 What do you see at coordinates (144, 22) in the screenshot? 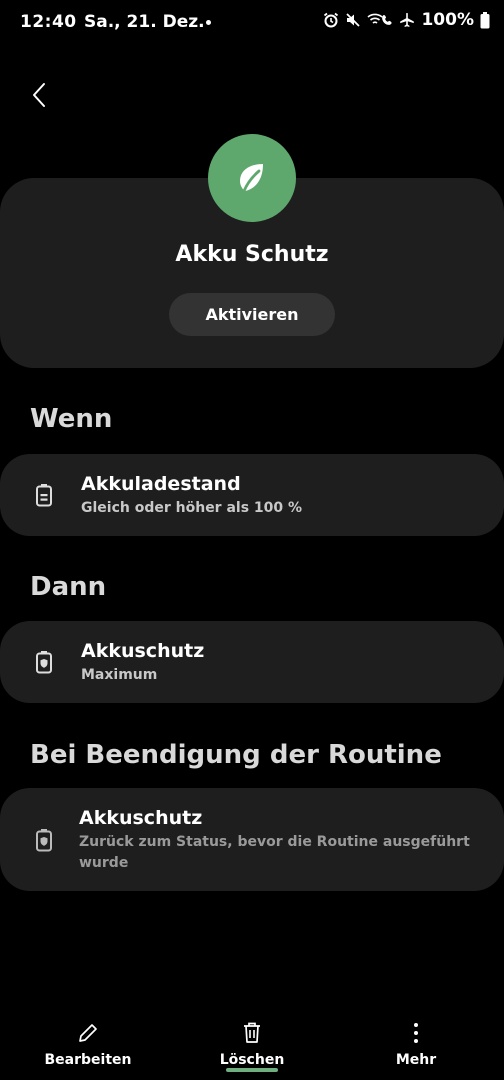
I see `status-date: Sa., 21. Dez.` at bounding box center [144, 22].